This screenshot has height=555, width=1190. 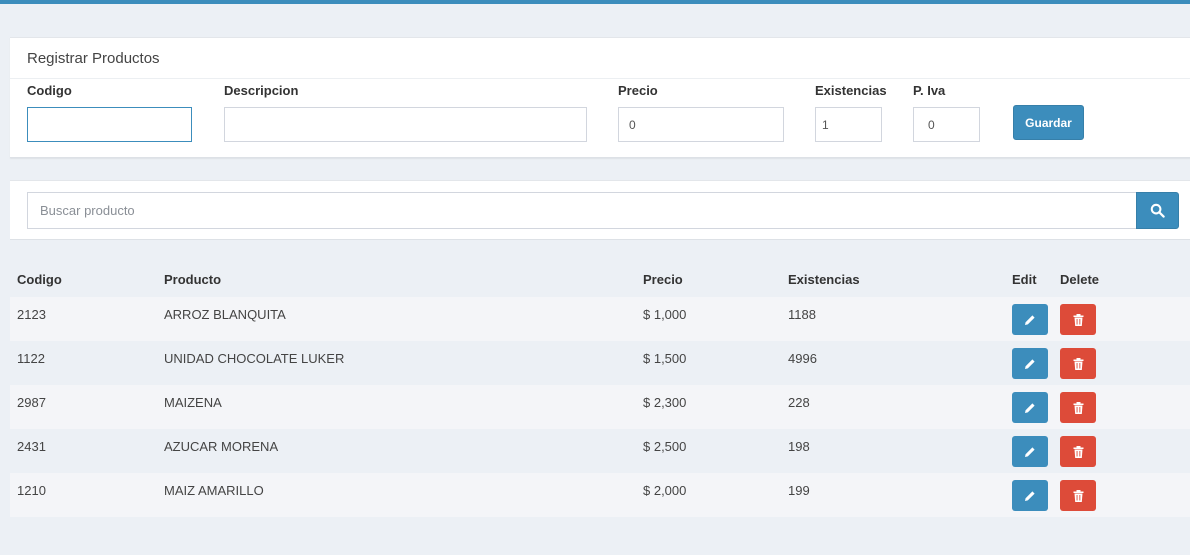 I want to click on table-row: 2431 AZUCAR MORENA $ 2,500 198, so click(x=600, y=451).